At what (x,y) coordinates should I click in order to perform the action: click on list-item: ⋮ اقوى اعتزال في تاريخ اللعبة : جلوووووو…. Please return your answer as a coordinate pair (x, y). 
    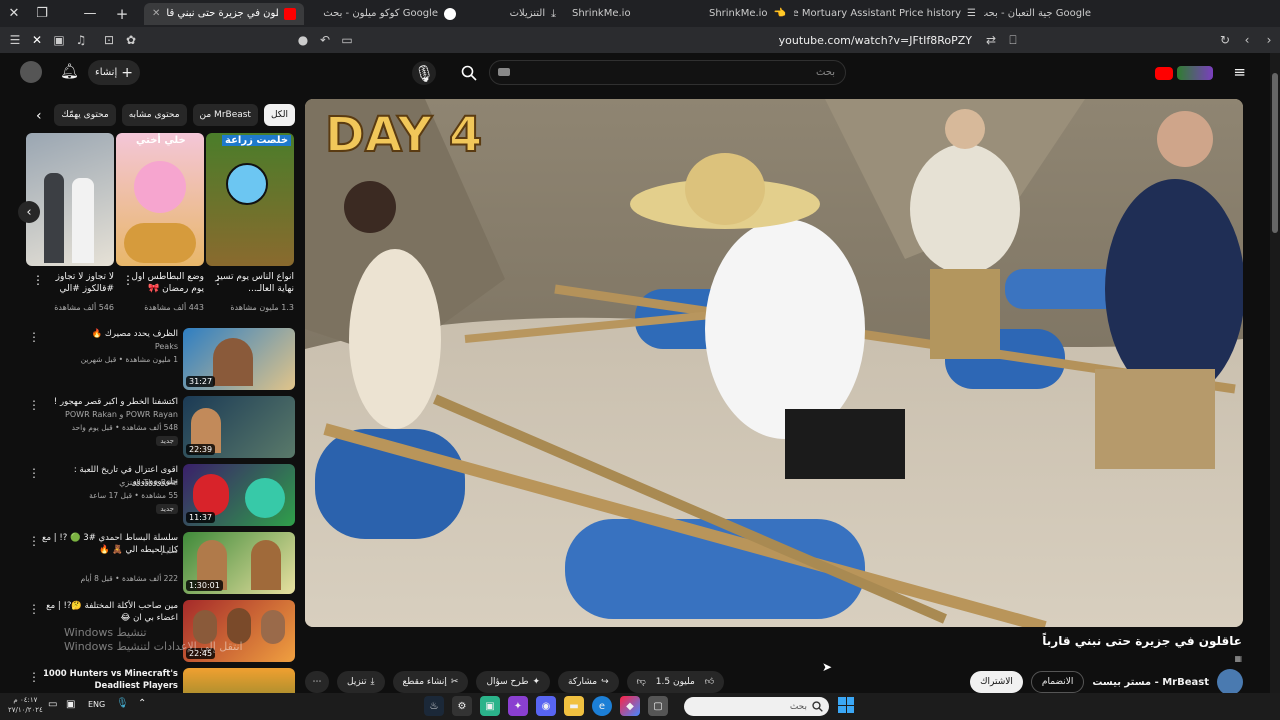
    Looking at the image, I should click on (161, 495).